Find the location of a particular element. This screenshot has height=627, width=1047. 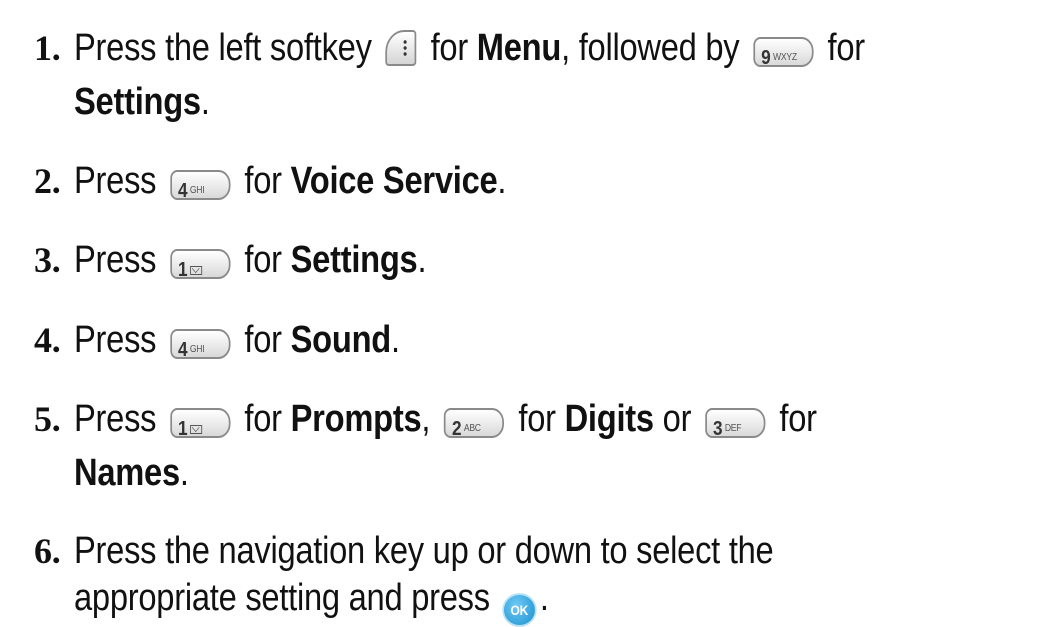

step-text: appropriate setting and press is located at coordinates (282, 598).